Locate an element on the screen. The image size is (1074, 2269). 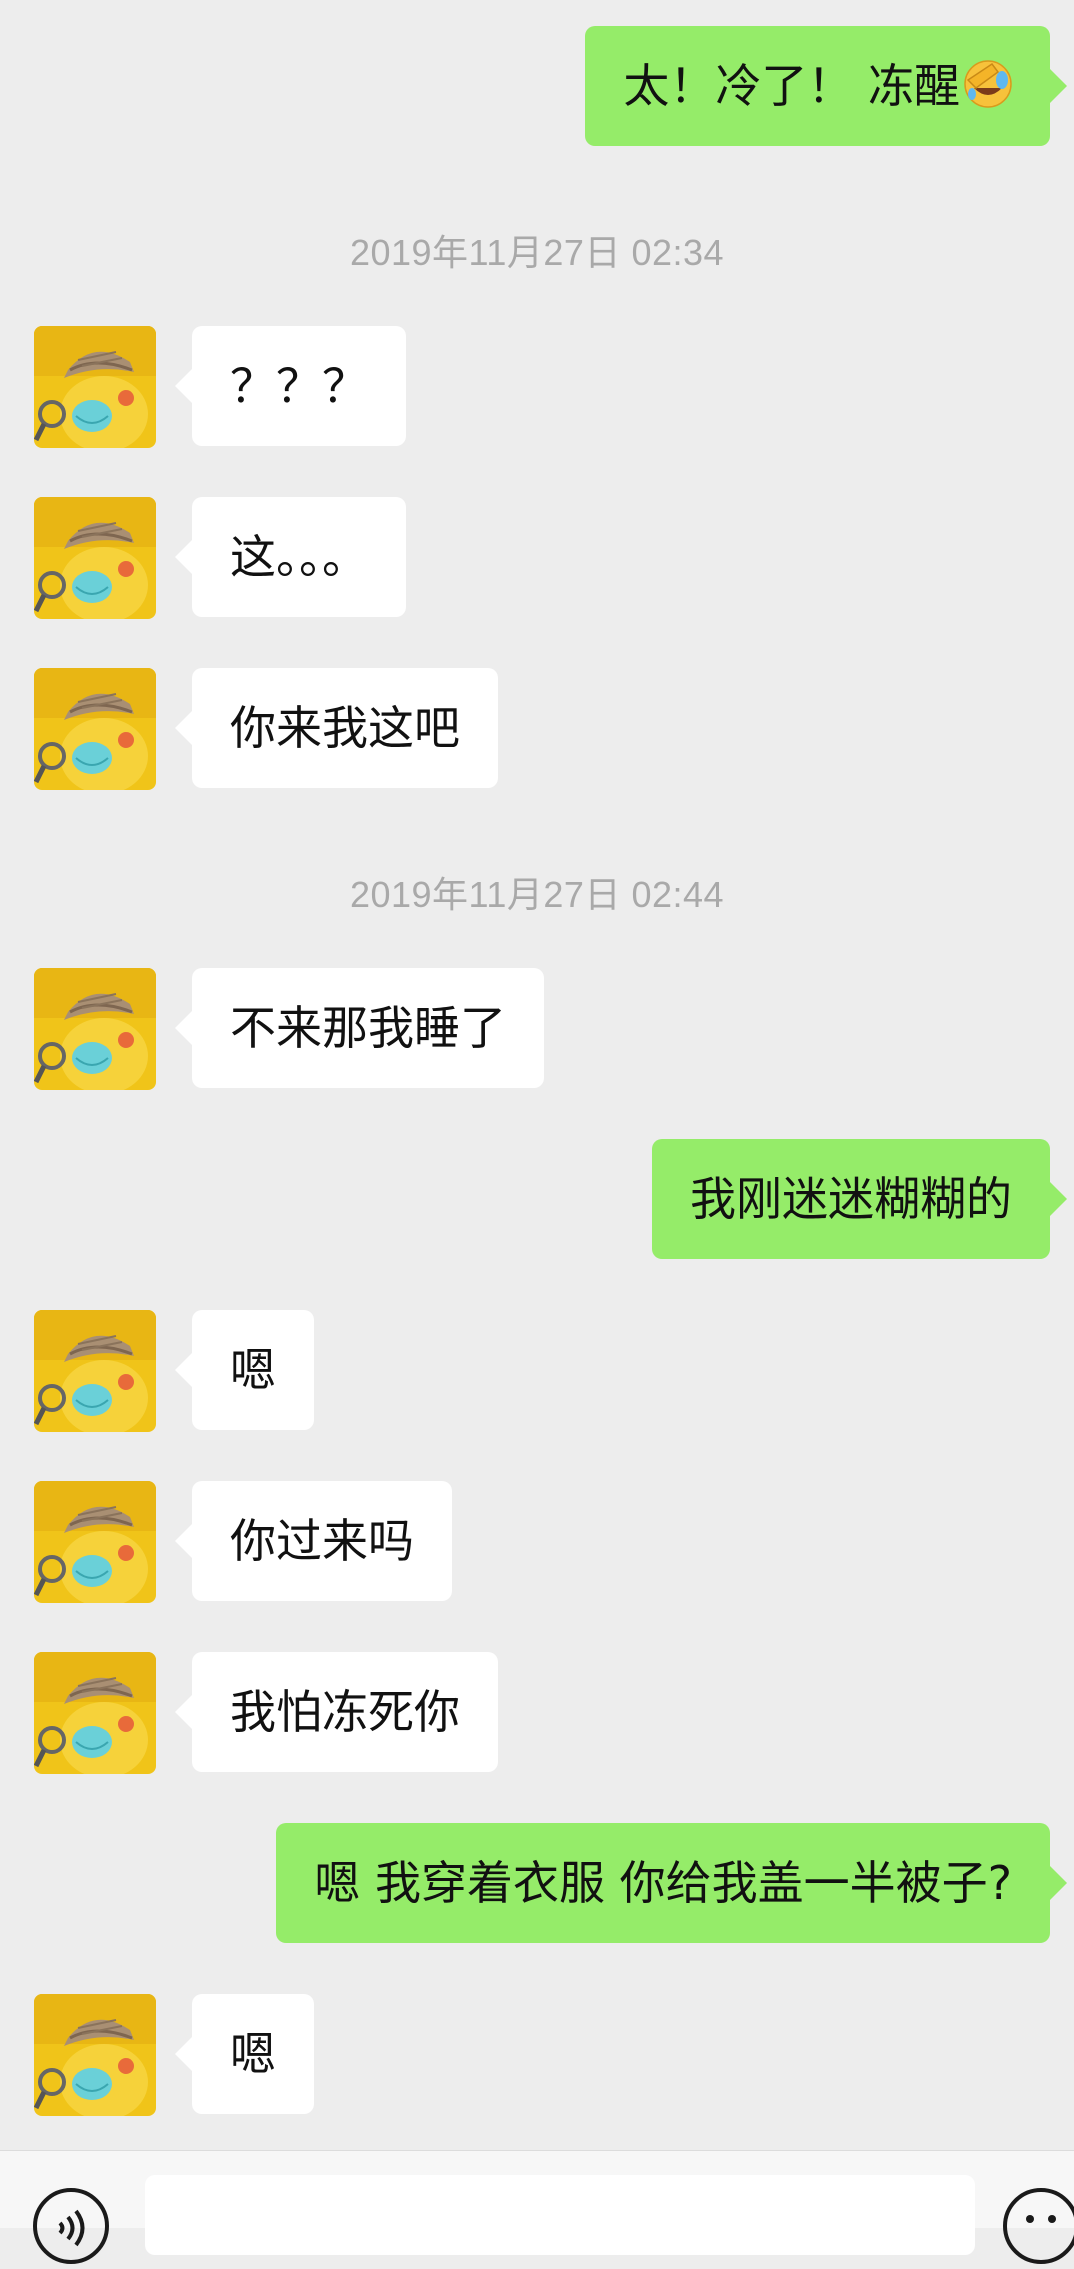
message-timestamp: 2019年11月27日 02:34 is located at coordinates (537, 252).